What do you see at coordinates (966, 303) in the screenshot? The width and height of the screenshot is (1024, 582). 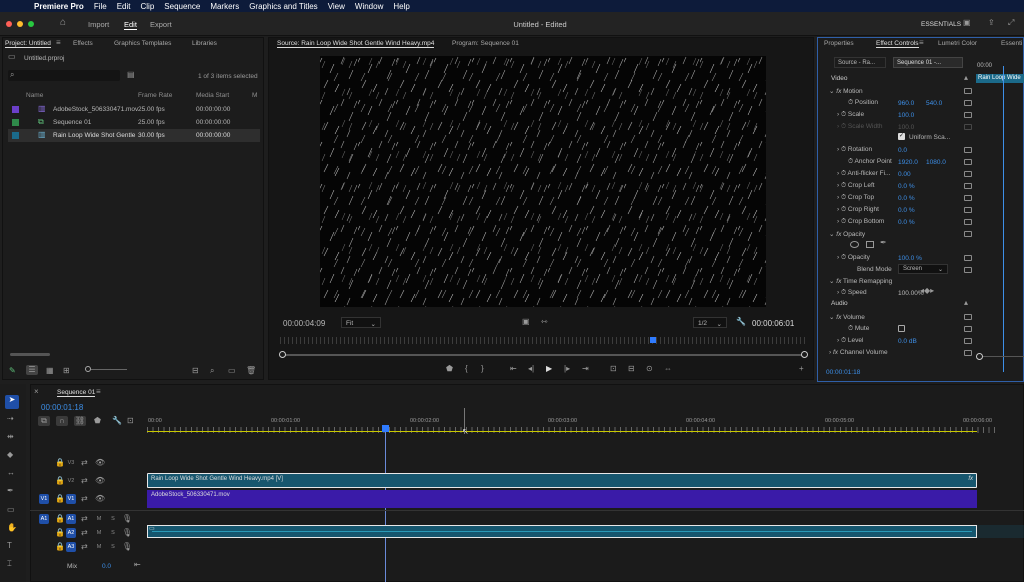 I see `collapse-icon: ▴` at bounding box center [966, 303].